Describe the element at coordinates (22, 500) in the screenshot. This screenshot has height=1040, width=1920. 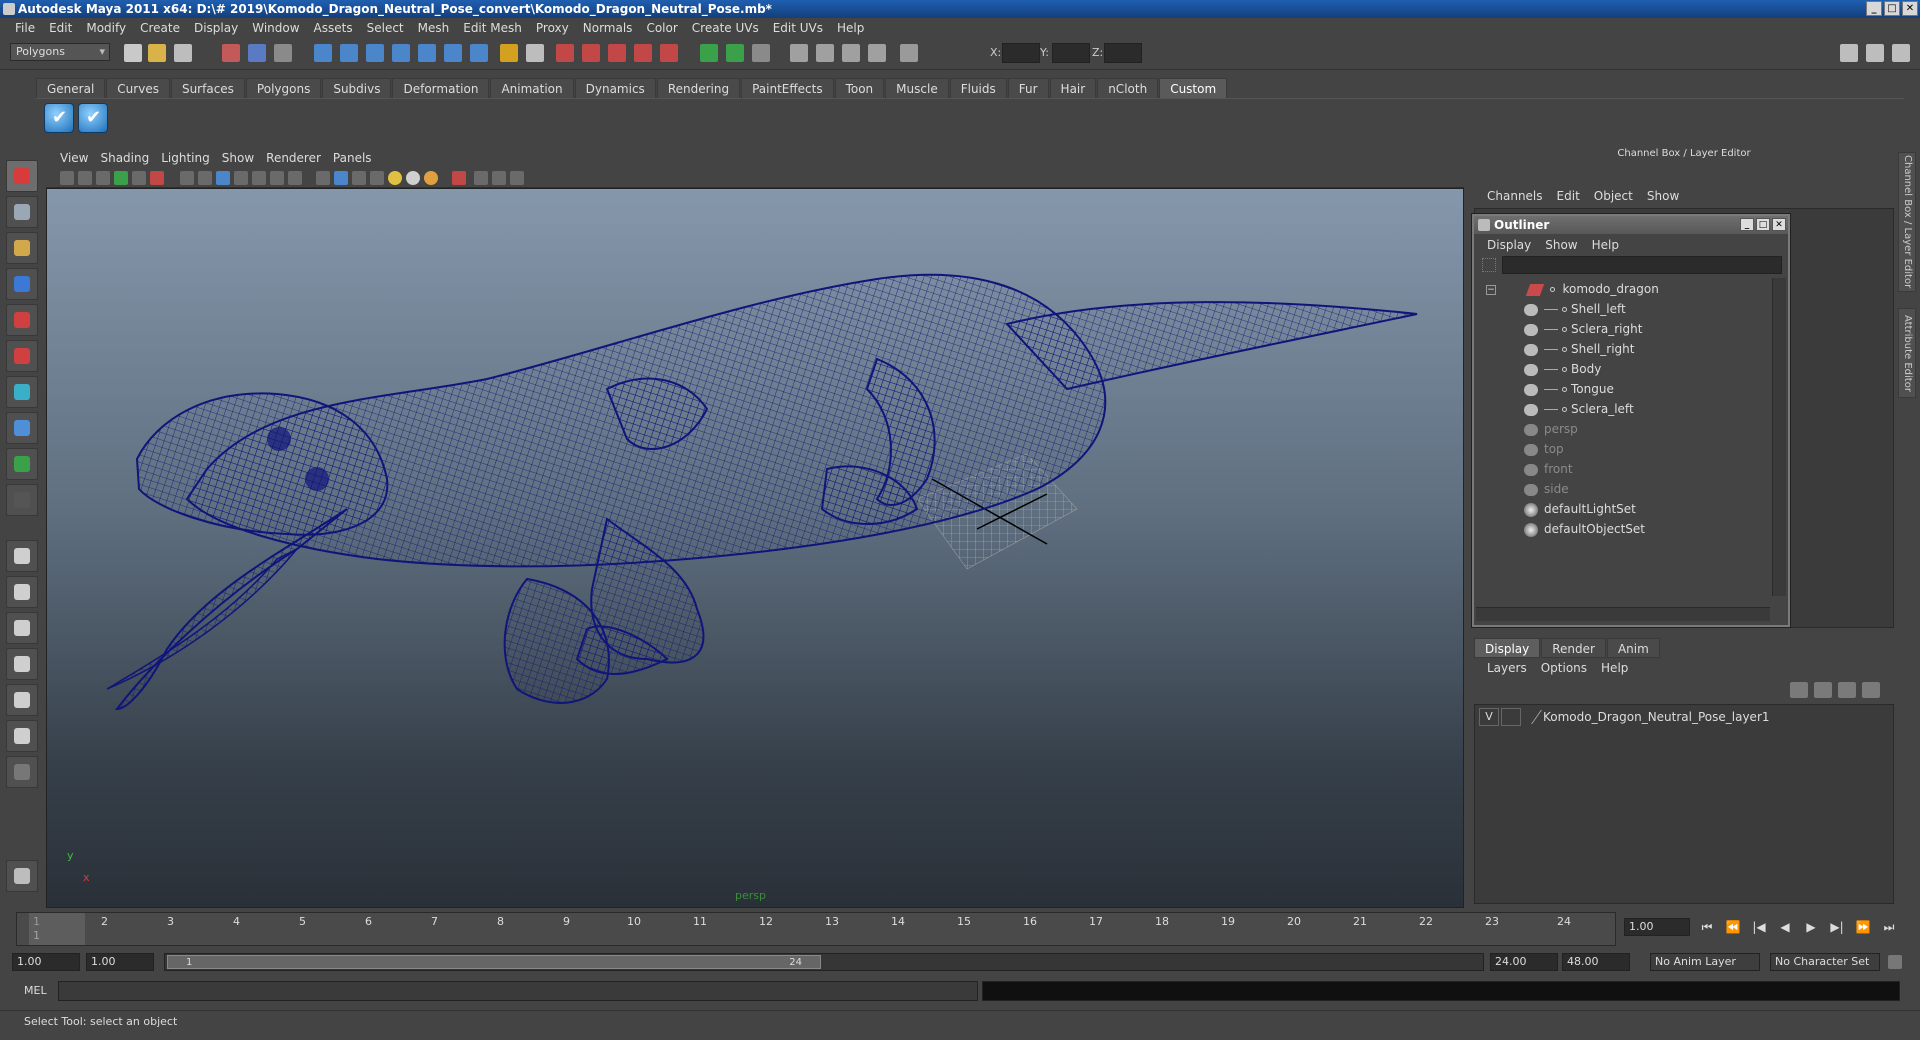
I see `last-tool` at that location.